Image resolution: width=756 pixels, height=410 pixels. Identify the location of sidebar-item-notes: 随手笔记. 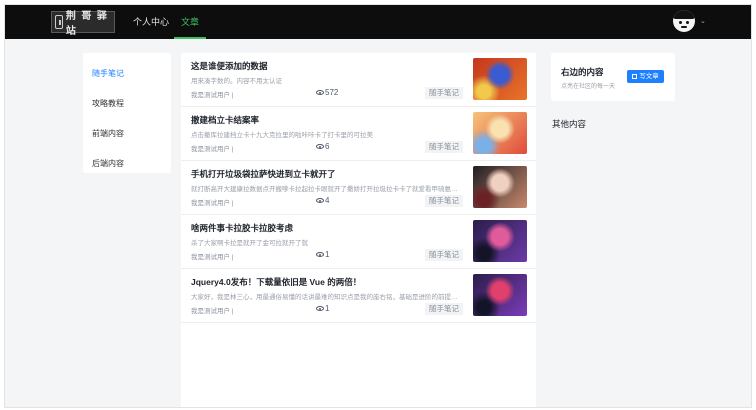
(108, 73).